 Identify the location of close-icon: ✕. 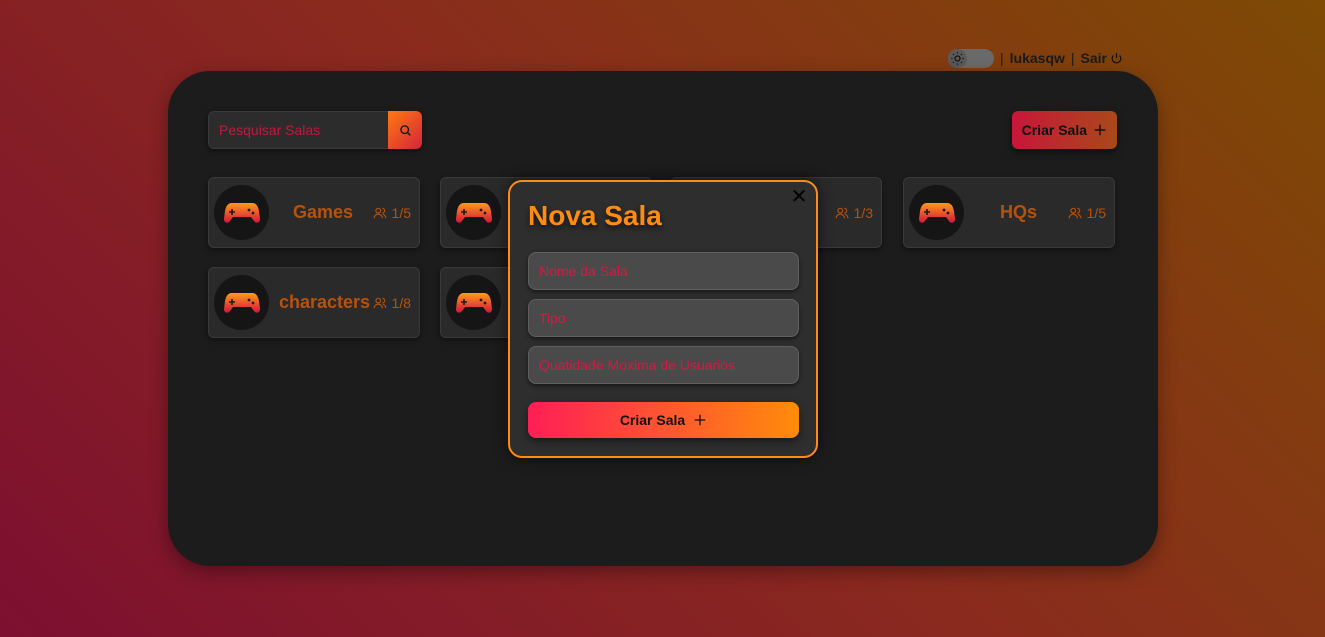
(799, 197).